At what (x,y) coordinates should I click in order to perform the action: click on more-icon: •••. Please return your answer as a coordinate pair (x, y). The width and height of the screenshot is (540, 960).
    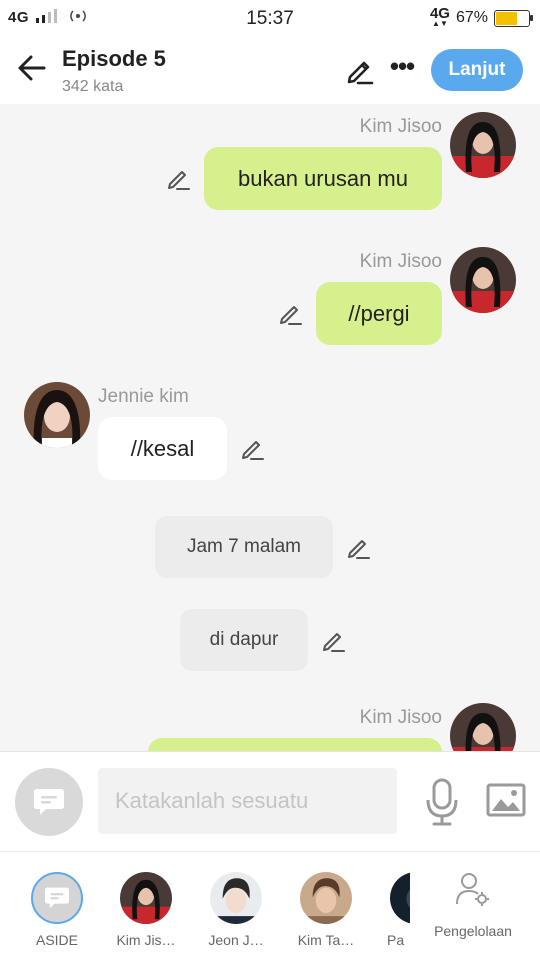
    Looking at the image, I should click on (402, 66).